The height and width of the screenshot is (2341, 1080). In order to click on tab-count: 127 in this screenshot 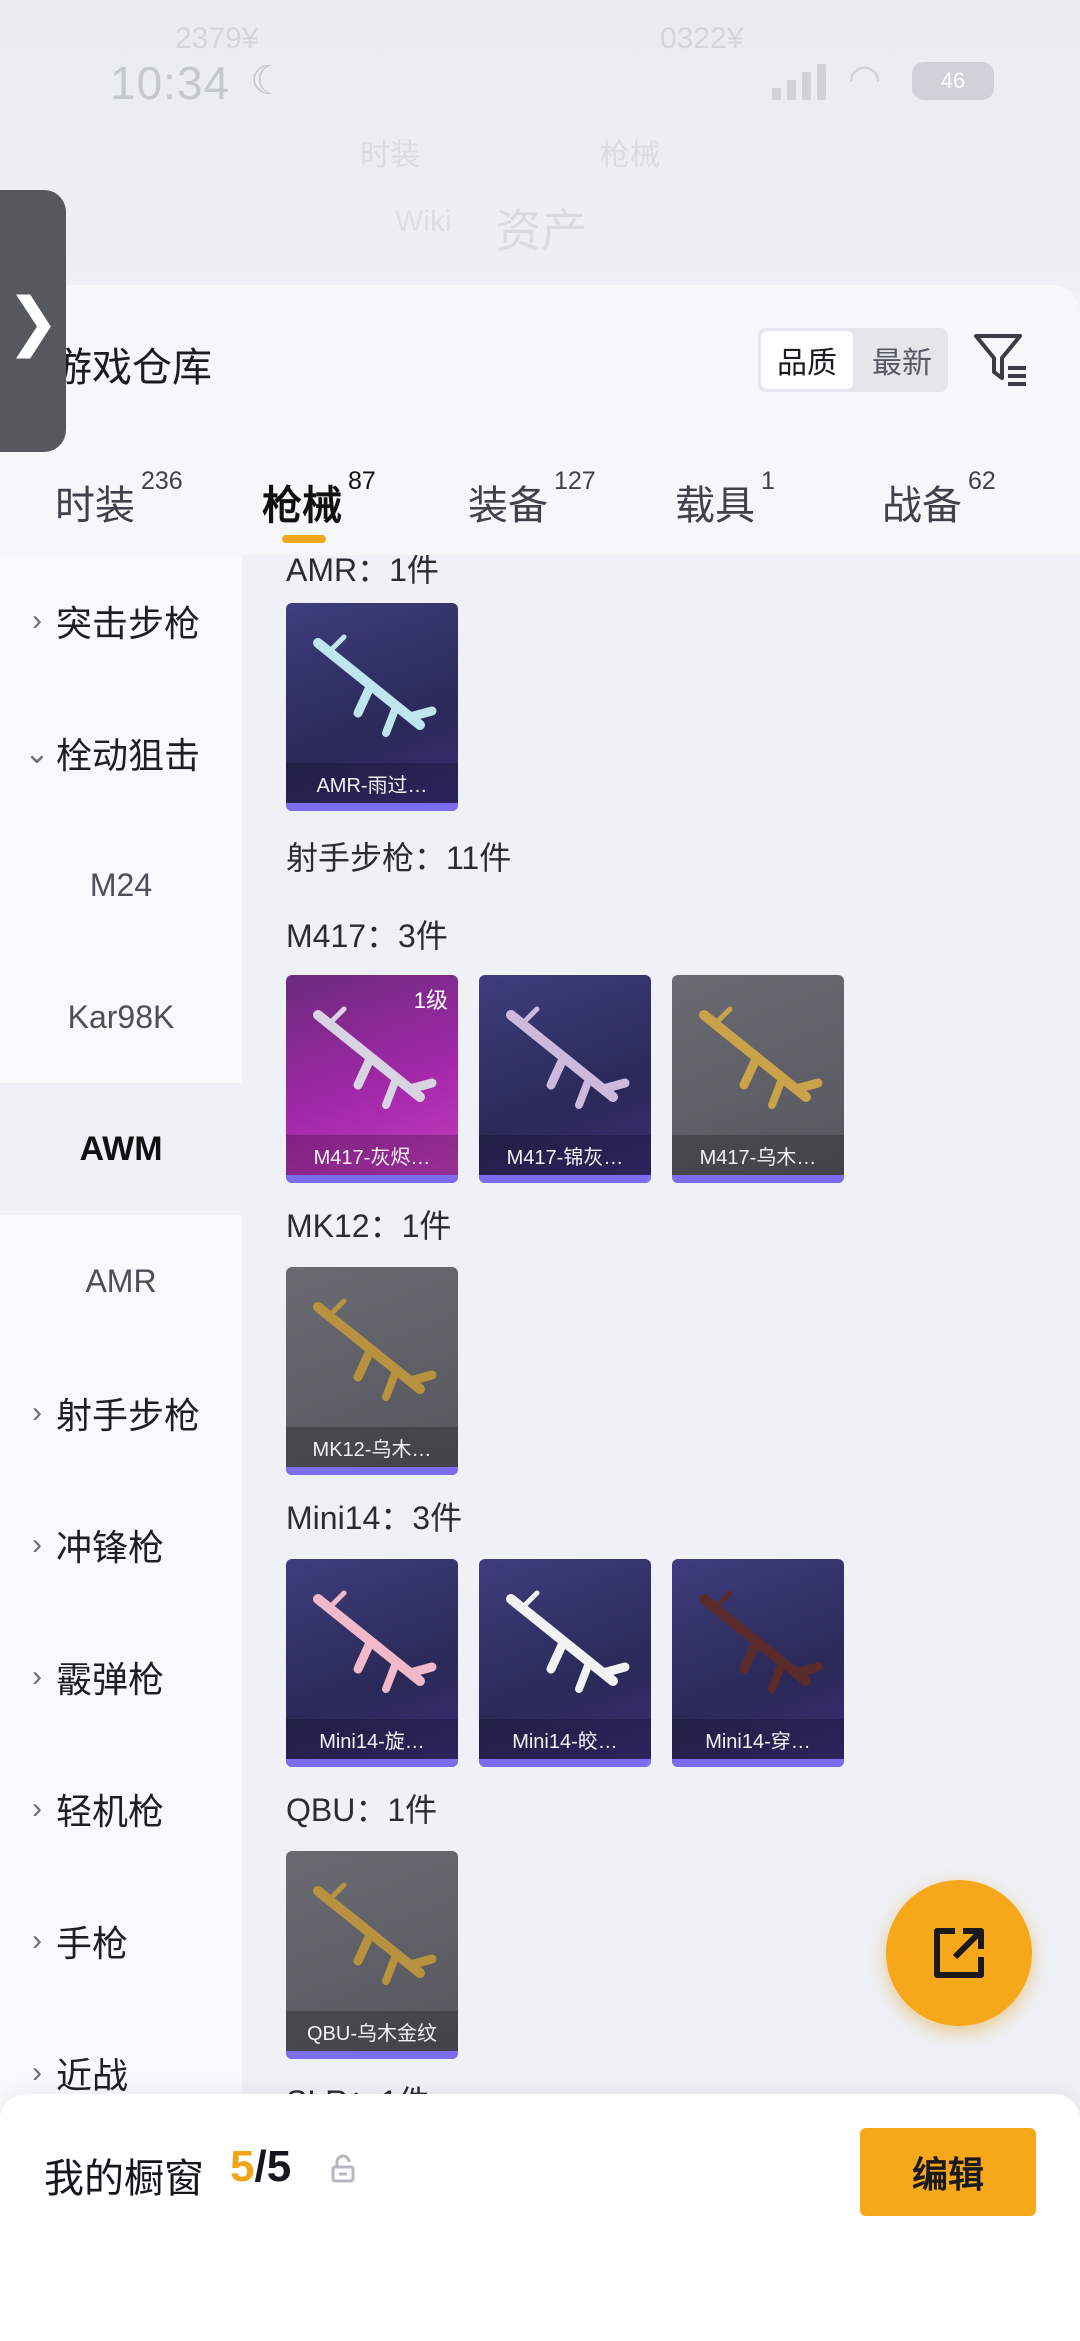, I will do `click(575, 481)`.